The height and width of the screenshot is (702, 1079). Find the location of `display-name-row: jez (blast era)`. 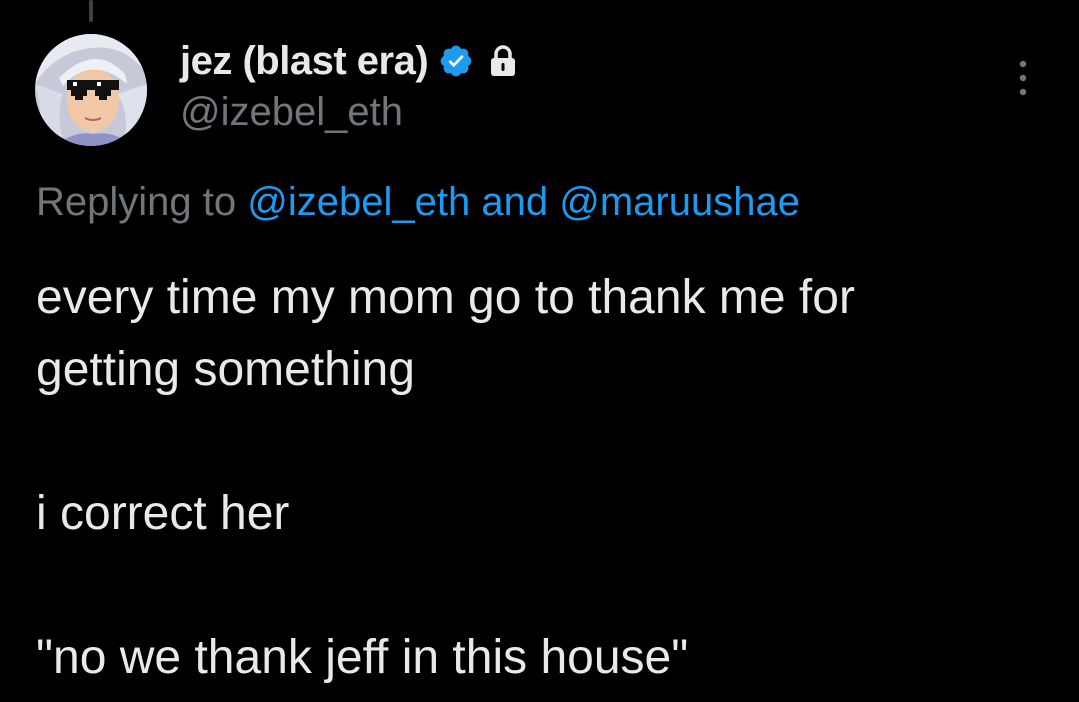

display-name-row: jez (blast era) is located at coordinates (349, 61).